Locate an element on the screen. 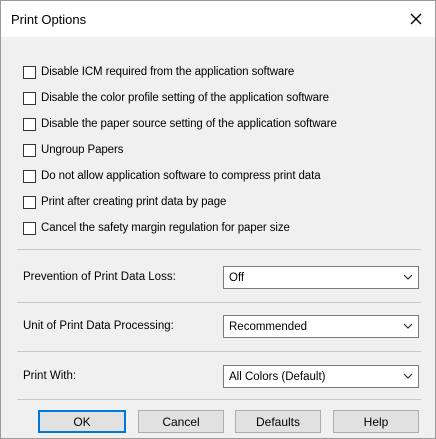 This screenshot has height=439, width=436. separator-lower is located at coordinates (219, 351).